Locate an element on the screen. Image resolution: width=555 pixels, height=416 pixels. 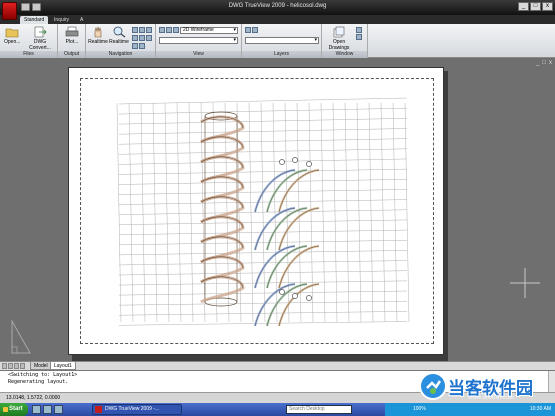
minimize-button: _ is located at coordinates (523, 6).